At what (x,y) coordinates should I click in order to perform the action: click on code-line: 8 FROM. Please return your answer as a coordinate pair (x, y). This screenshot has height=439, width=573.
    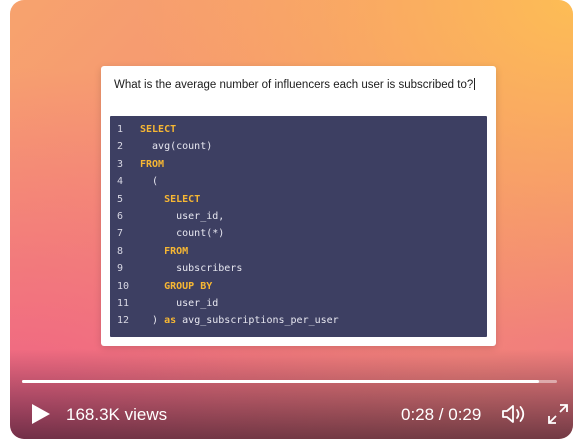
    Looking at the image, I should click on (298, 251).